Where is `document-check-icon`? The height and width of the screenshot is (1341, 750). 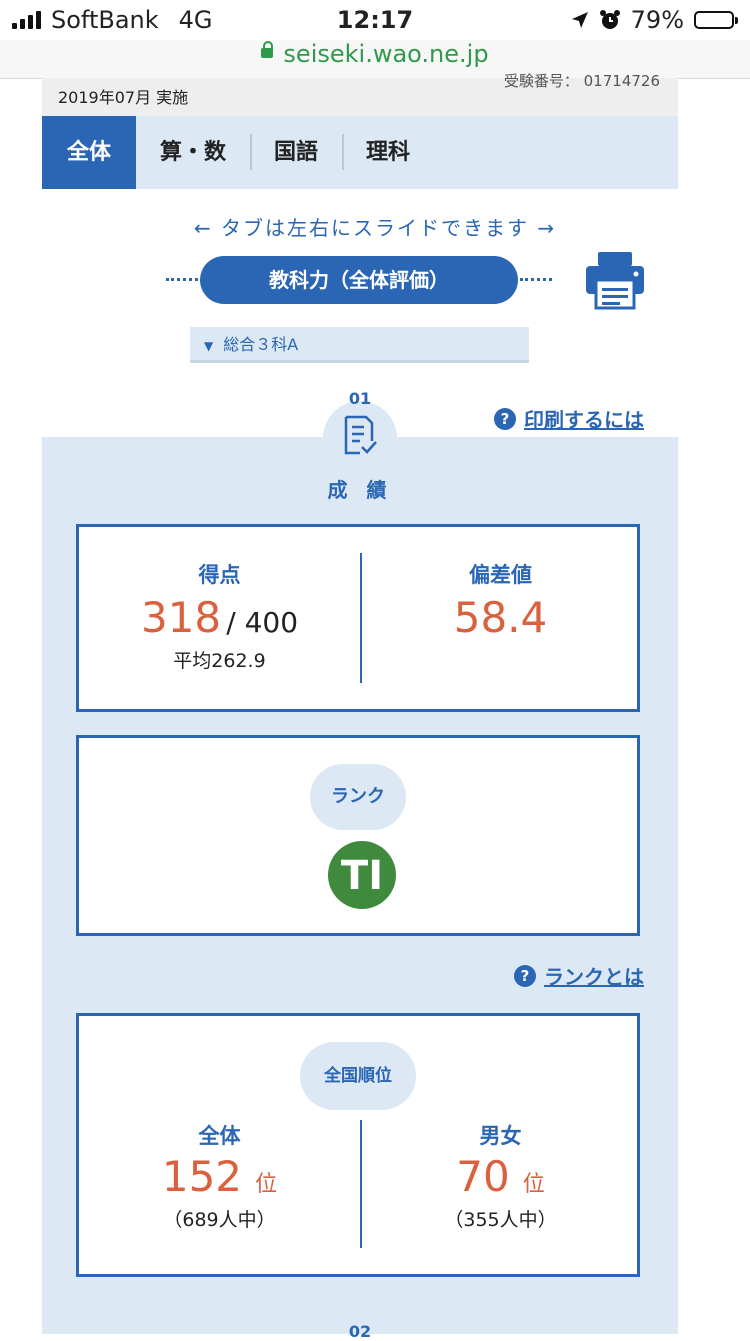 document-check-icon is located at coordinates (360, 435).